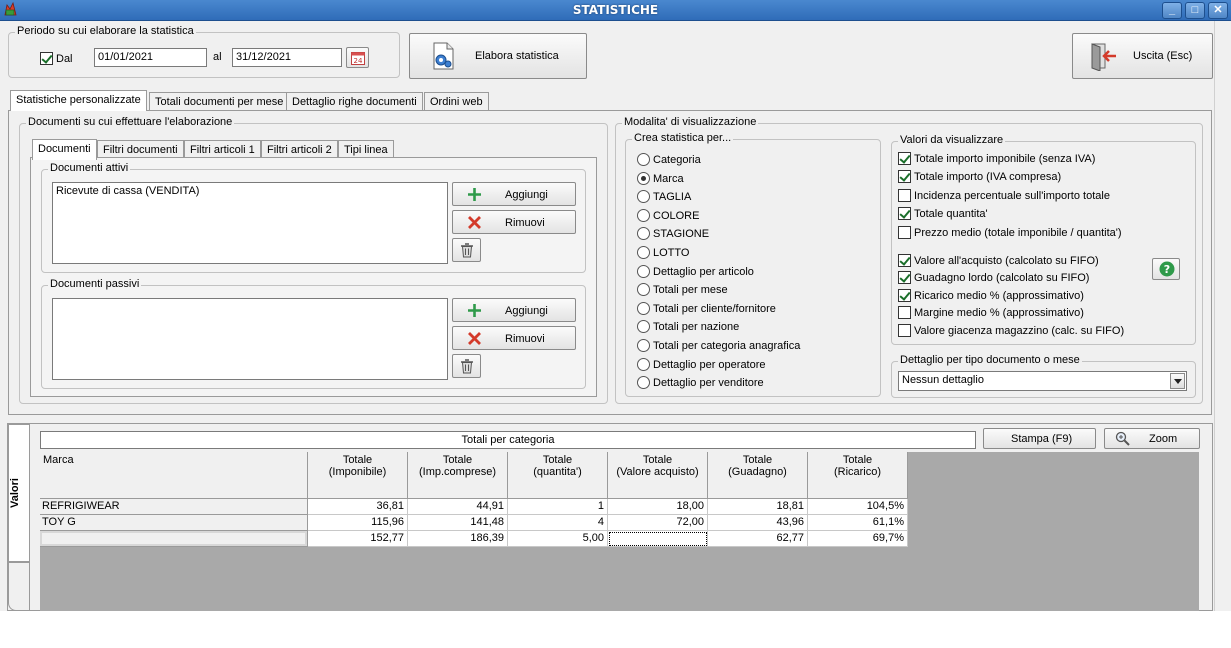 Image resolution: width=1231 pixels, height=648 pixels. I want to click on tab-totali-documenti-per-mese: Totali documenti per mese, so click(219, 101).